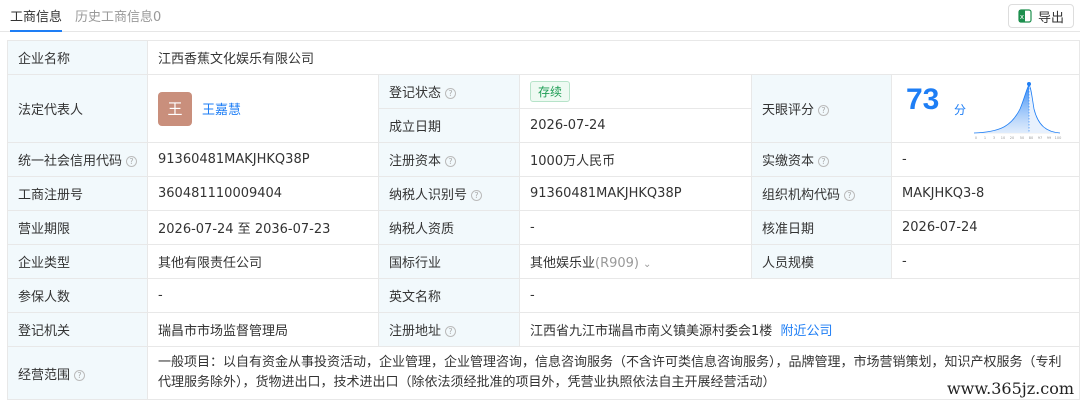 This screenshot has width=1080, height=404. What do you see at coordinates (77, 329) in the screenshot?
I see `label-authority: 登记机关` at bounding box center [77, 329].